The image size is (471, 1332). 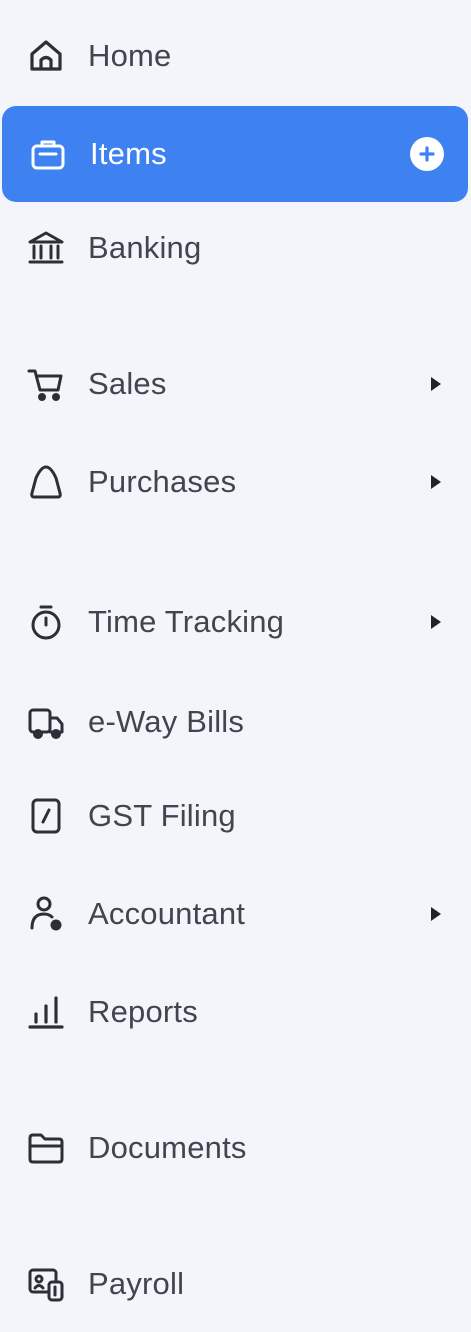 What do you see at coordinates (46, 1148) in the screenshot?
I see `folder-icon` at bounding box center [46, 1148].